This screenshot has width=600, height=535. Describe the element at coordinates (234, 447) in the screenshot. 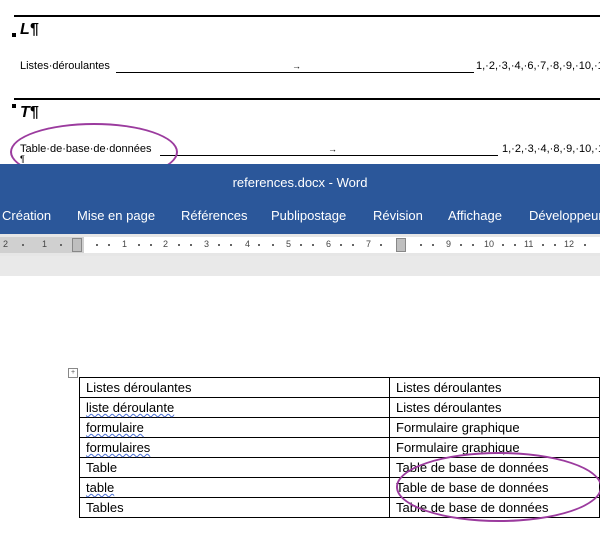

I see `term-cell: formulaires` at that location.